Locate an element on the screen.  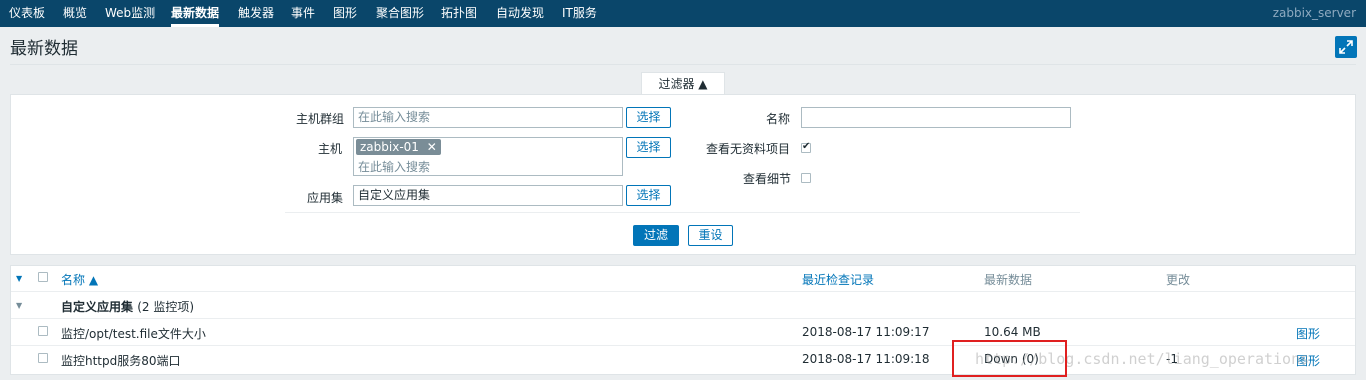
header-change: 更改 is located at coordinates (1178, 280).